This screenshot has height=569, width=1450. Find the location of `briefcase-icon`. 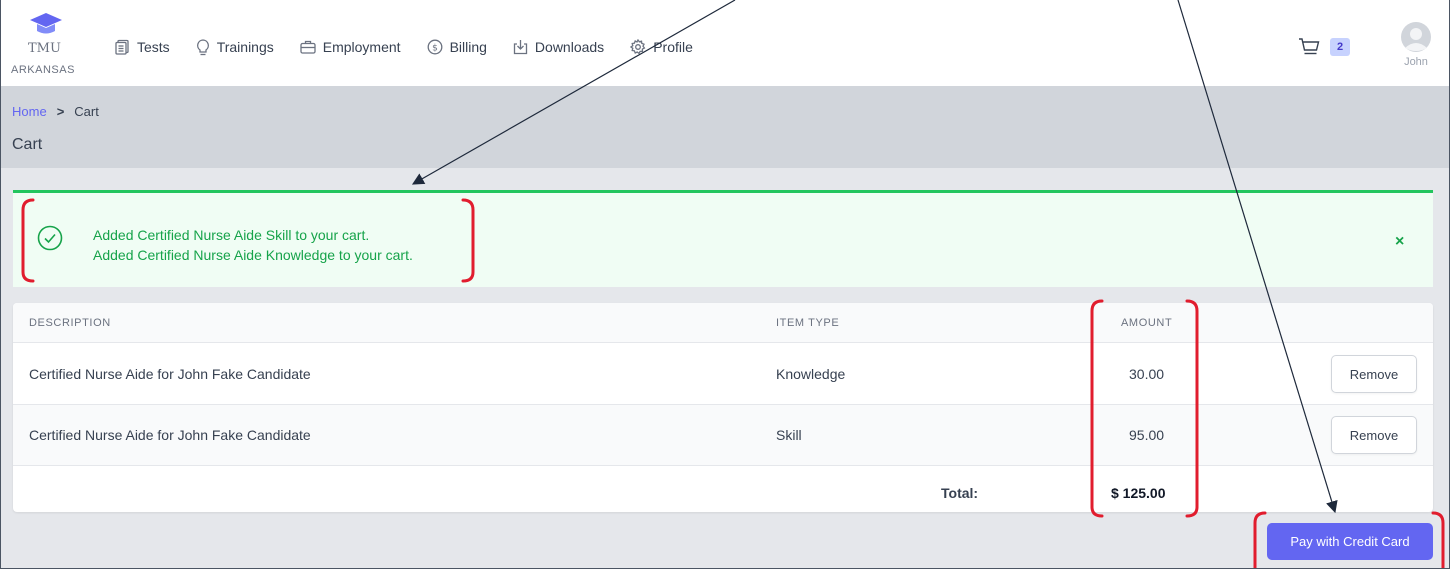

briefcase-icon is located at coordinates (308, 47).